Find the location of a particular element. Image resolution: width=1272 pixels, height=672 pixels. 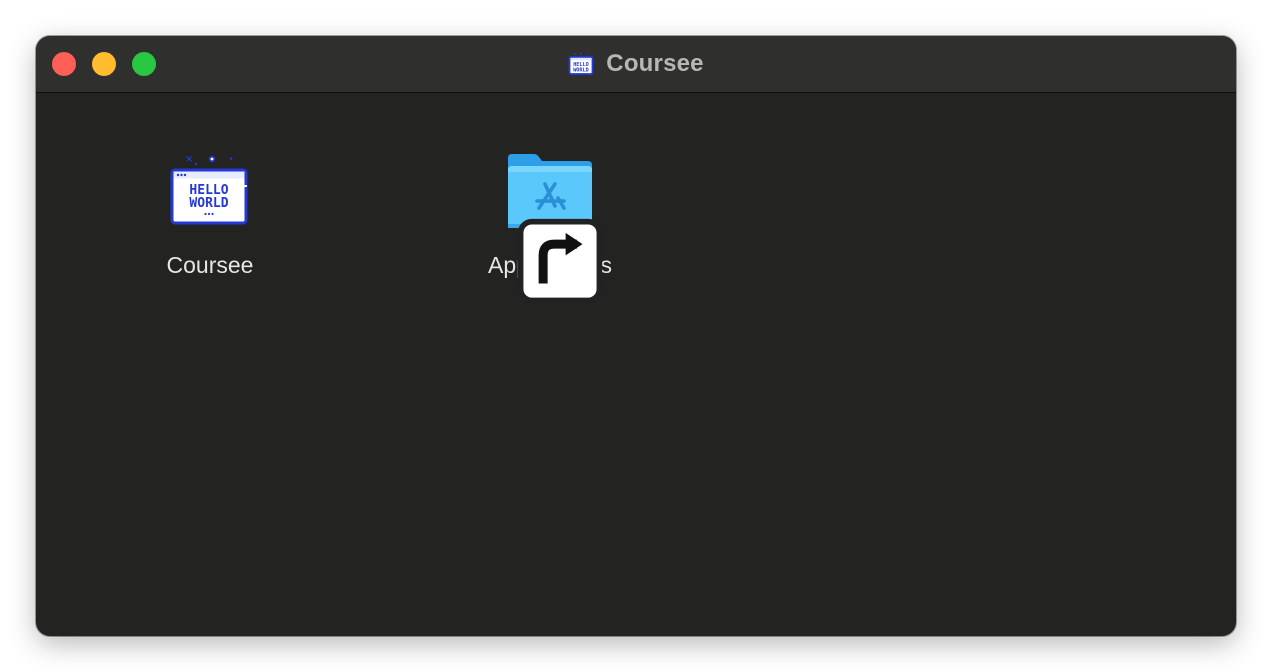

applications-folder-alias-icon is located at coordinates (552, 226).